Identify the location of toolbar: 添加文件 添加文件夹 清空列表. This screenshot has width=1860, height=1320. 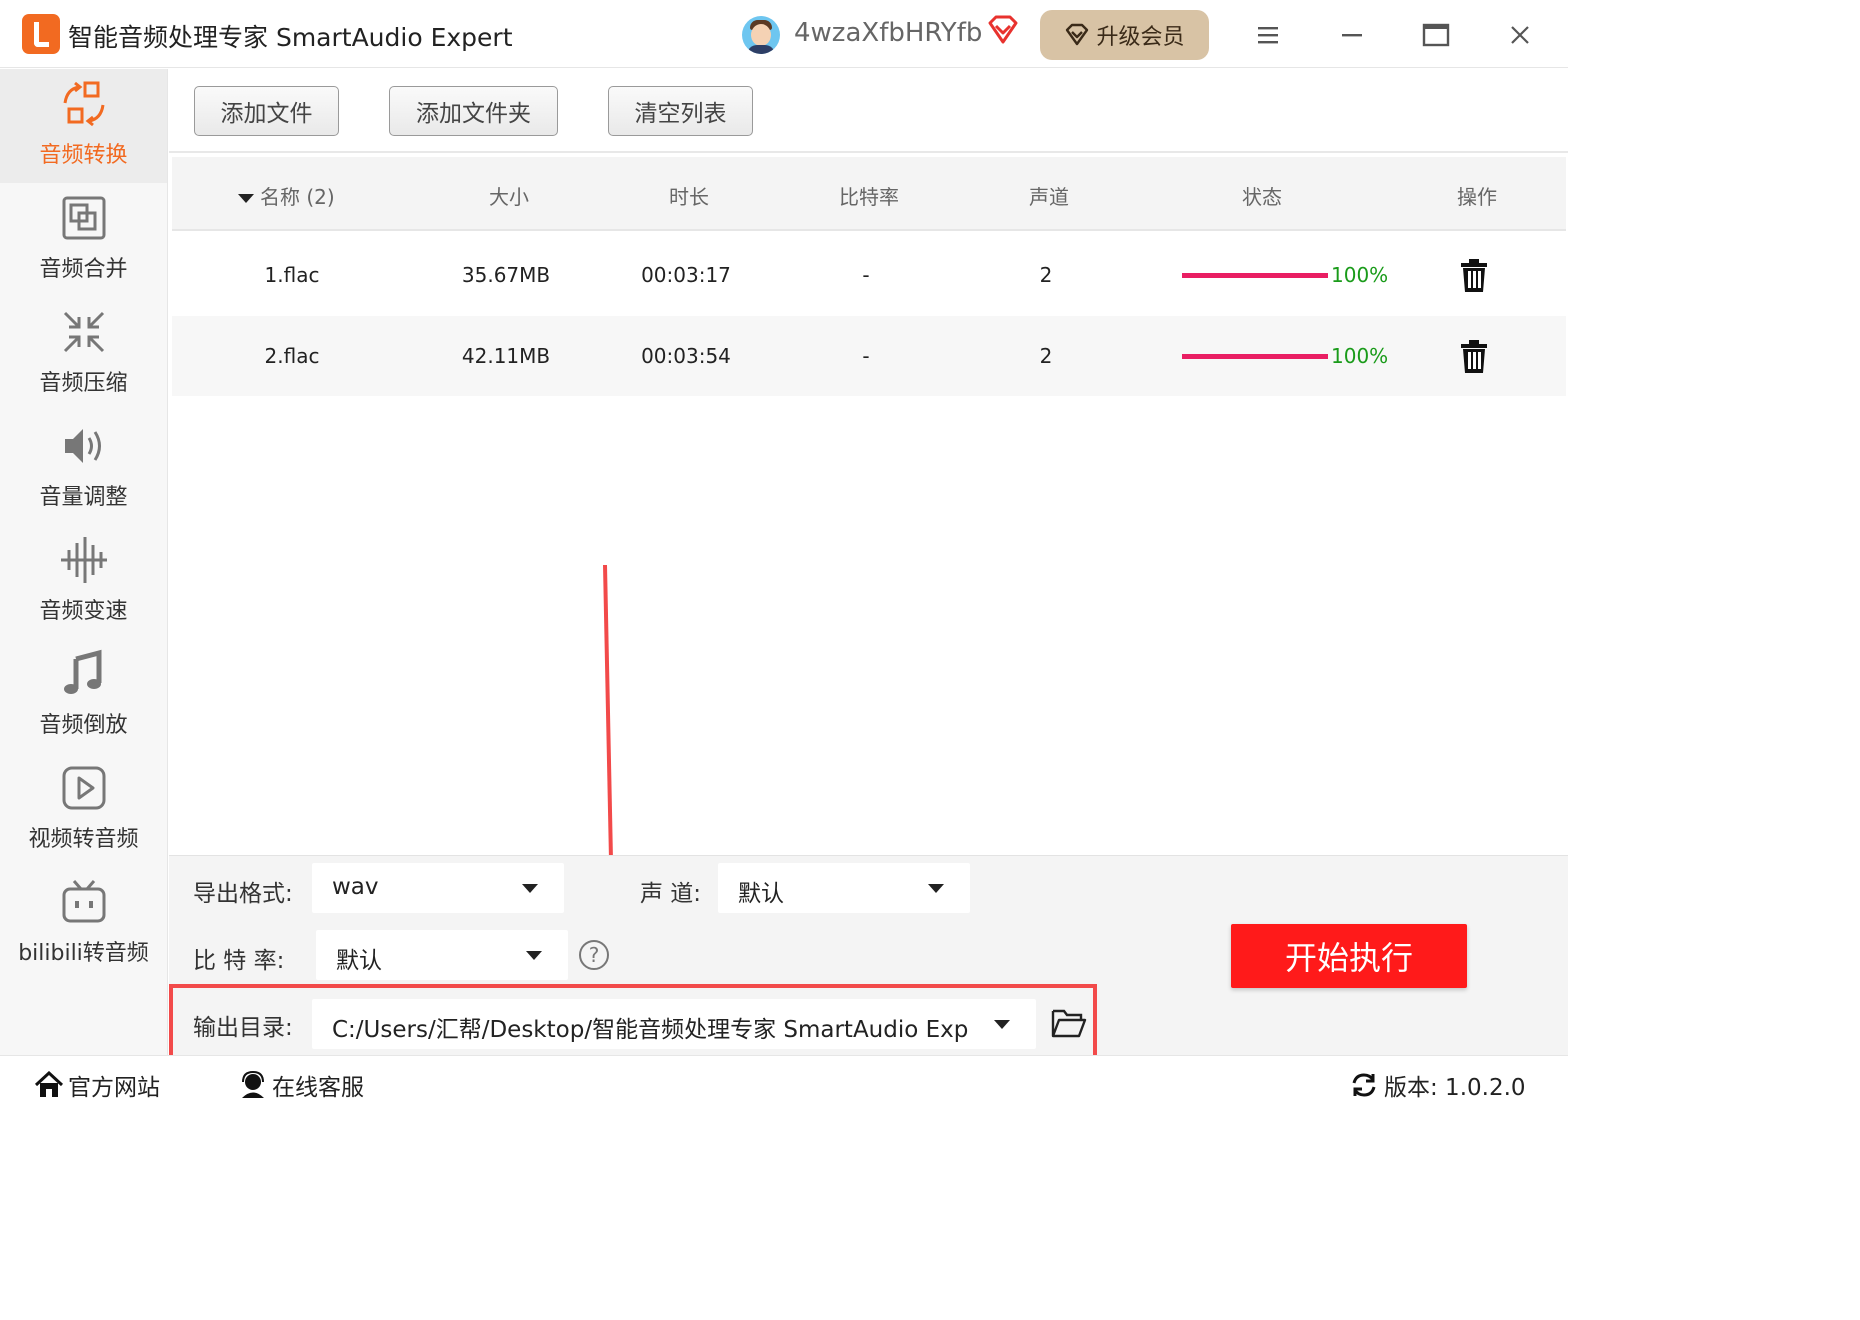
(868, 111).